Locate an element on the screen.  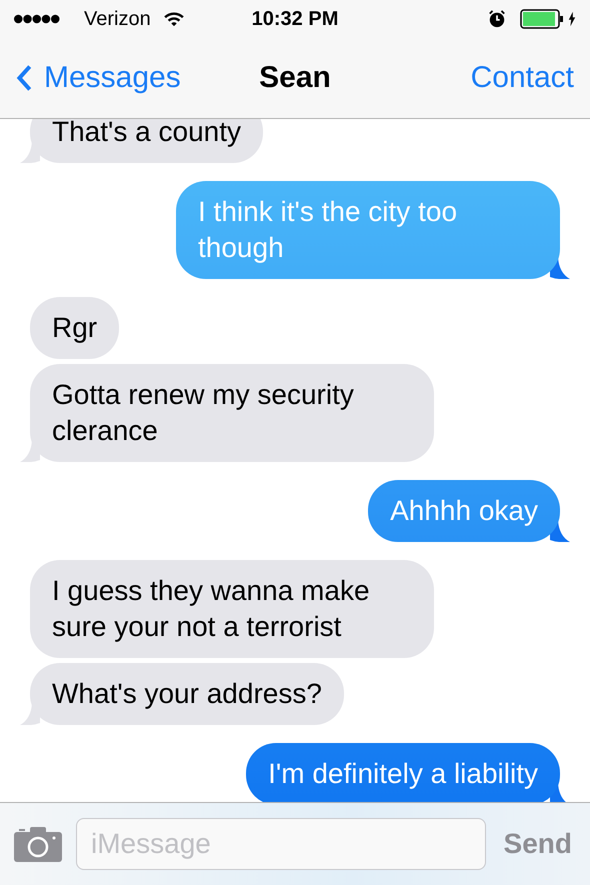
sent-message: I think it's the city too though is located at coordinates (368, 230).